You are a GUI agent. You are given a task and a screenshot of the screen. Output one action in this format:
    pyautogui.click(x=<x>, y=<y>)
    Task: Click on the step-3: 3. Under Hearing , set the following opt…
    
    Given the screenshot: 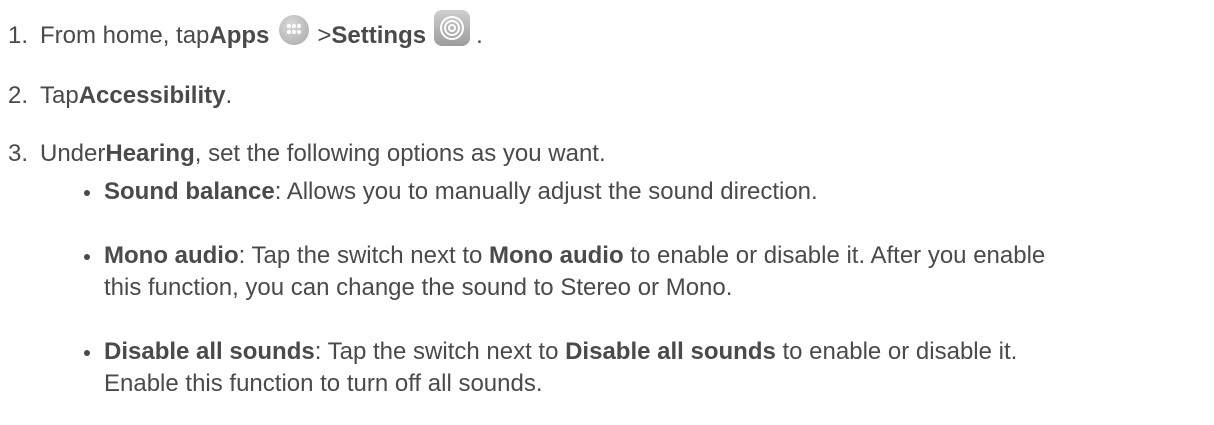 What is the action you would take?
    pyautogui.click(x=307, y=154)
    